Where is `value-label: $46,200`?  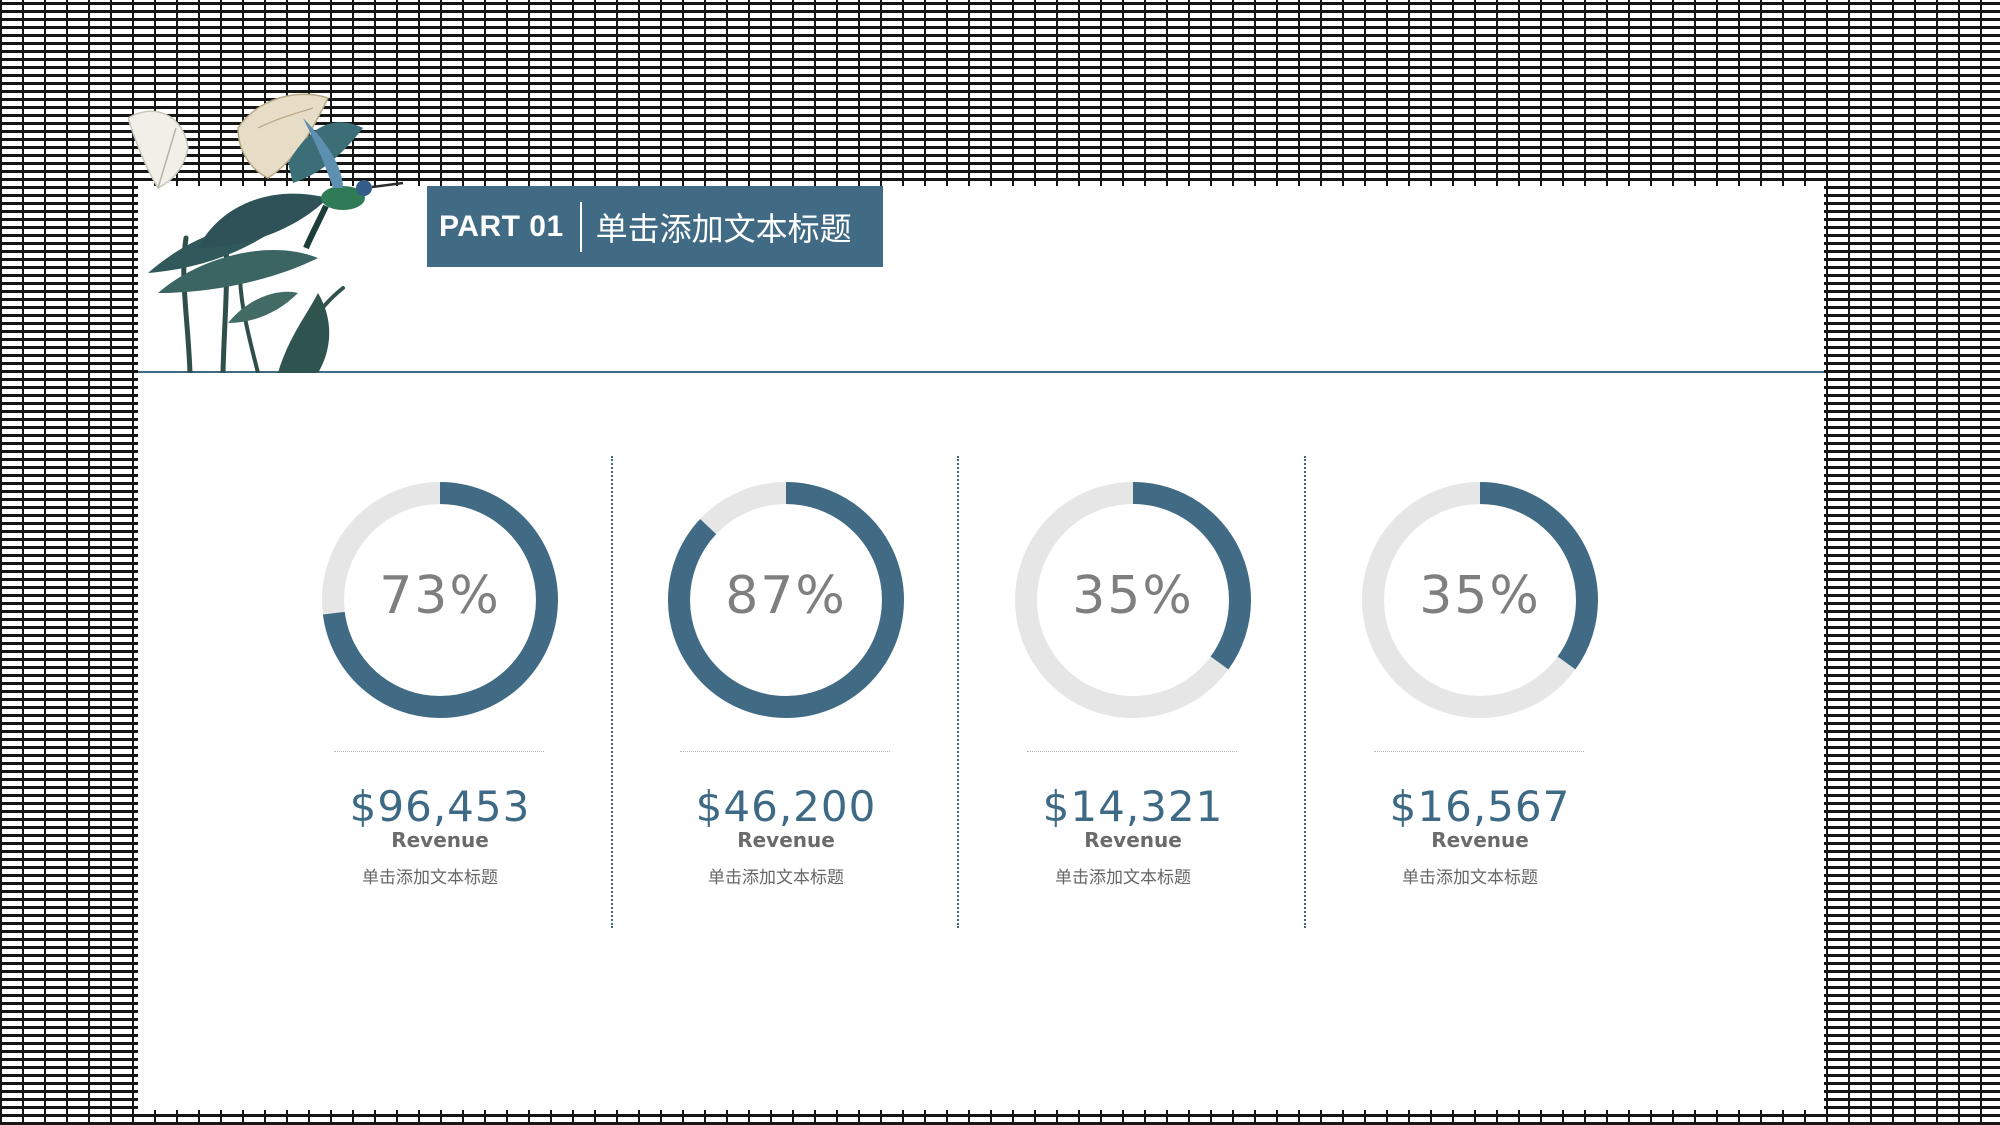 value-label: $46,200 is located at coordinates (786, 806).